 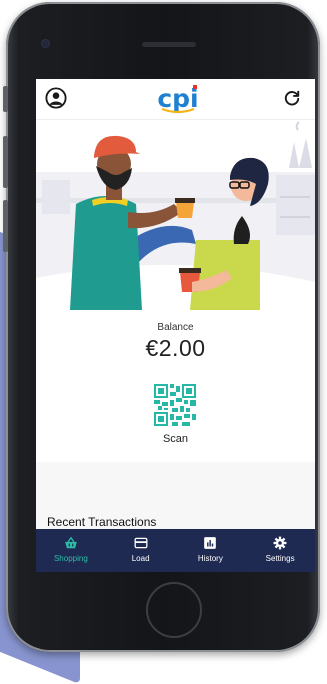 What do you see at coordinates (175, 439) in the screenshot?
I see `scan-label: Scan` at bounding box center [175, 439].